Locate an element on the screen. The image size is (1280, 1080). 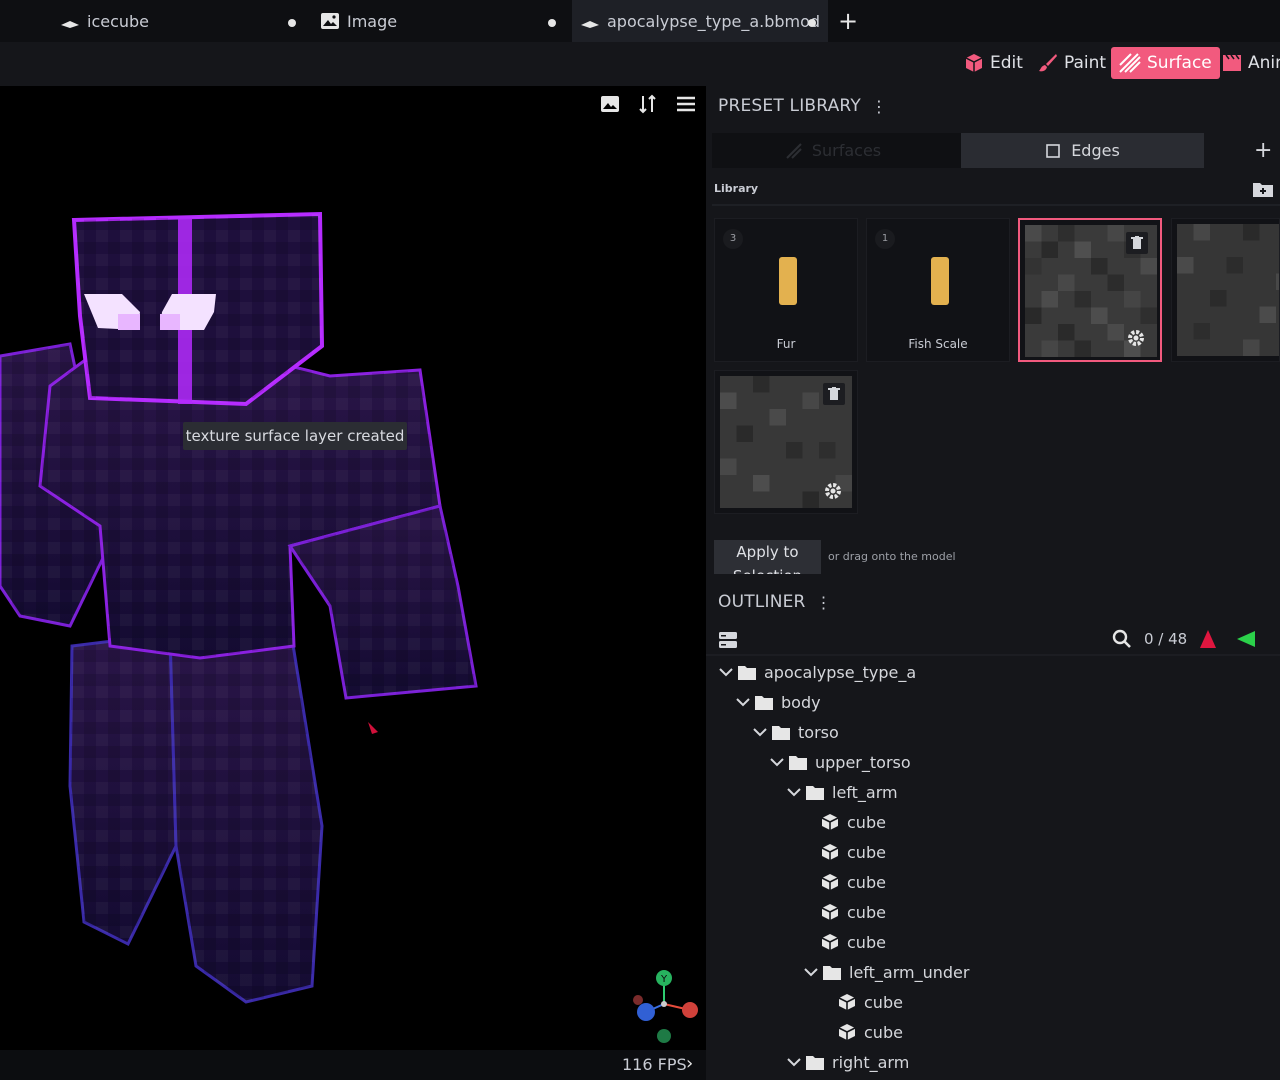
paintbrush-icon is located at coordinates (1048, 63).